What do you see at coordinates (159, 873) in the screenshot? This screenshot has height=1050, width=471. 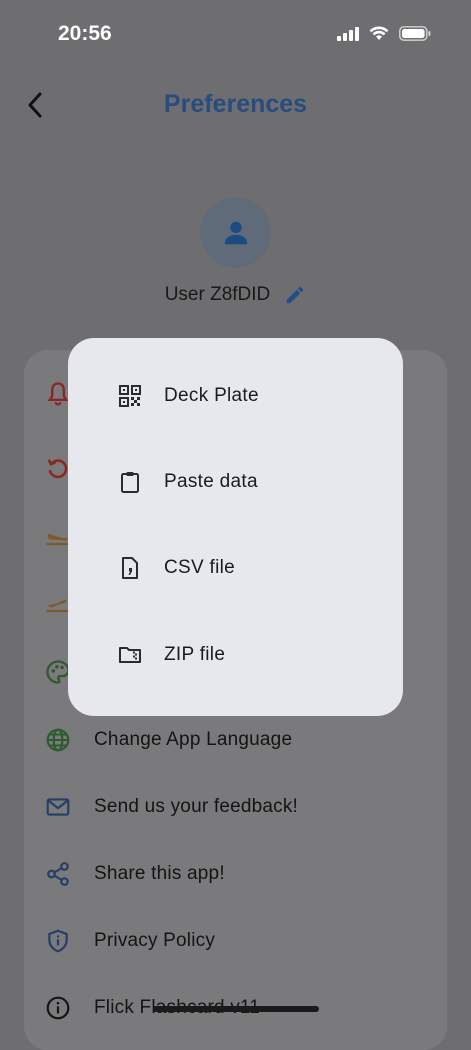 I see `settings-item-label: Share this app!` at bounding box center [159, 873].